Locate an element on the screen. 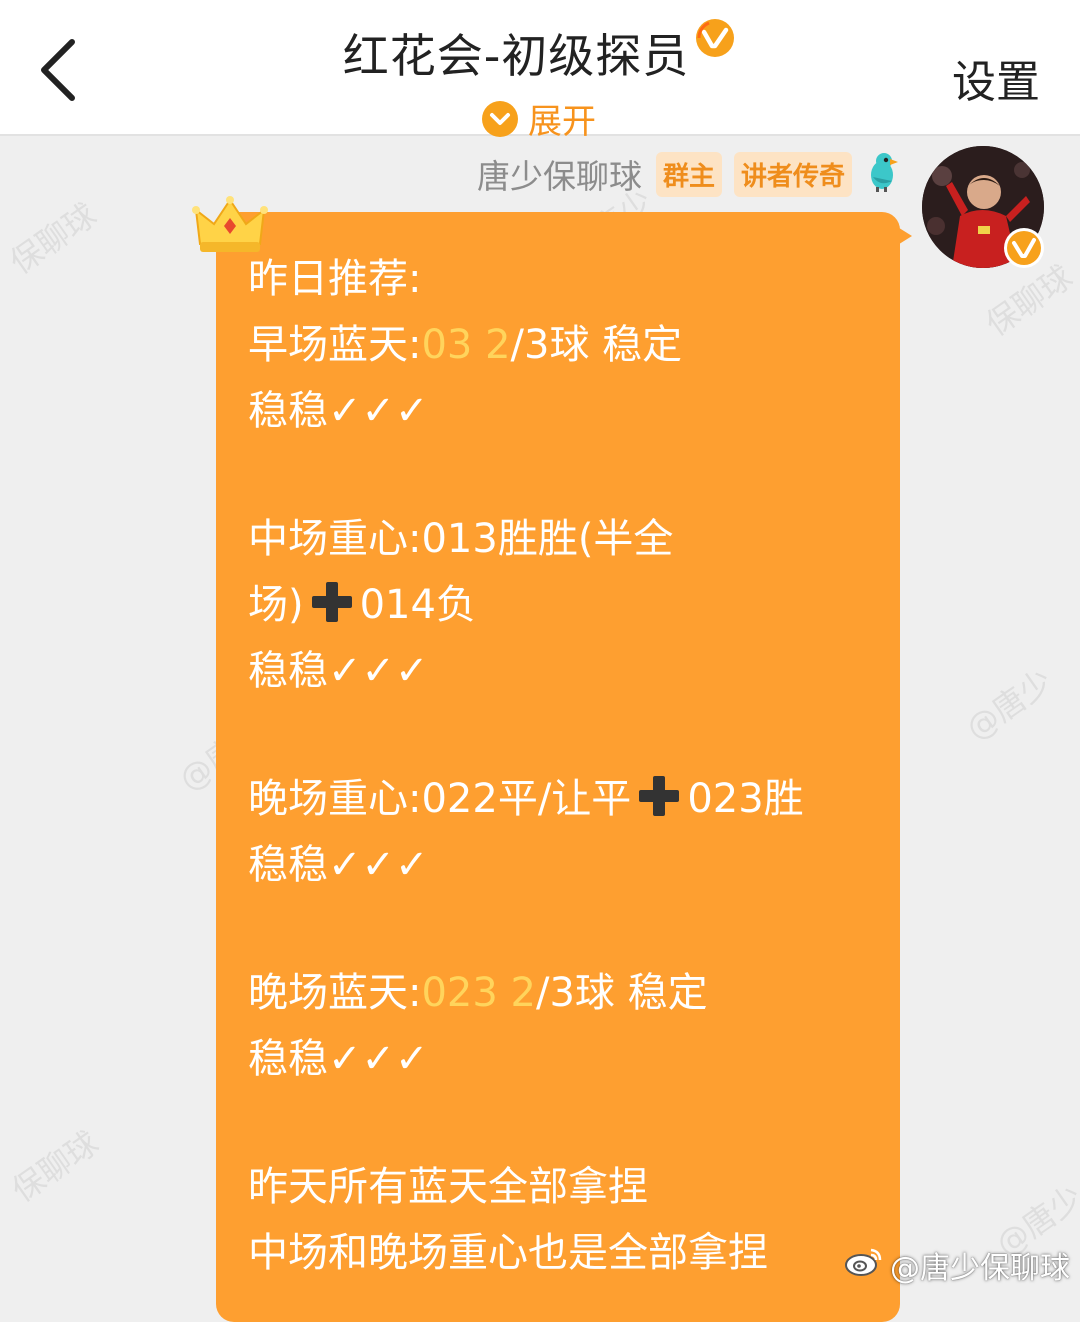  weibo-icon is located at coordinates (864, 1265).